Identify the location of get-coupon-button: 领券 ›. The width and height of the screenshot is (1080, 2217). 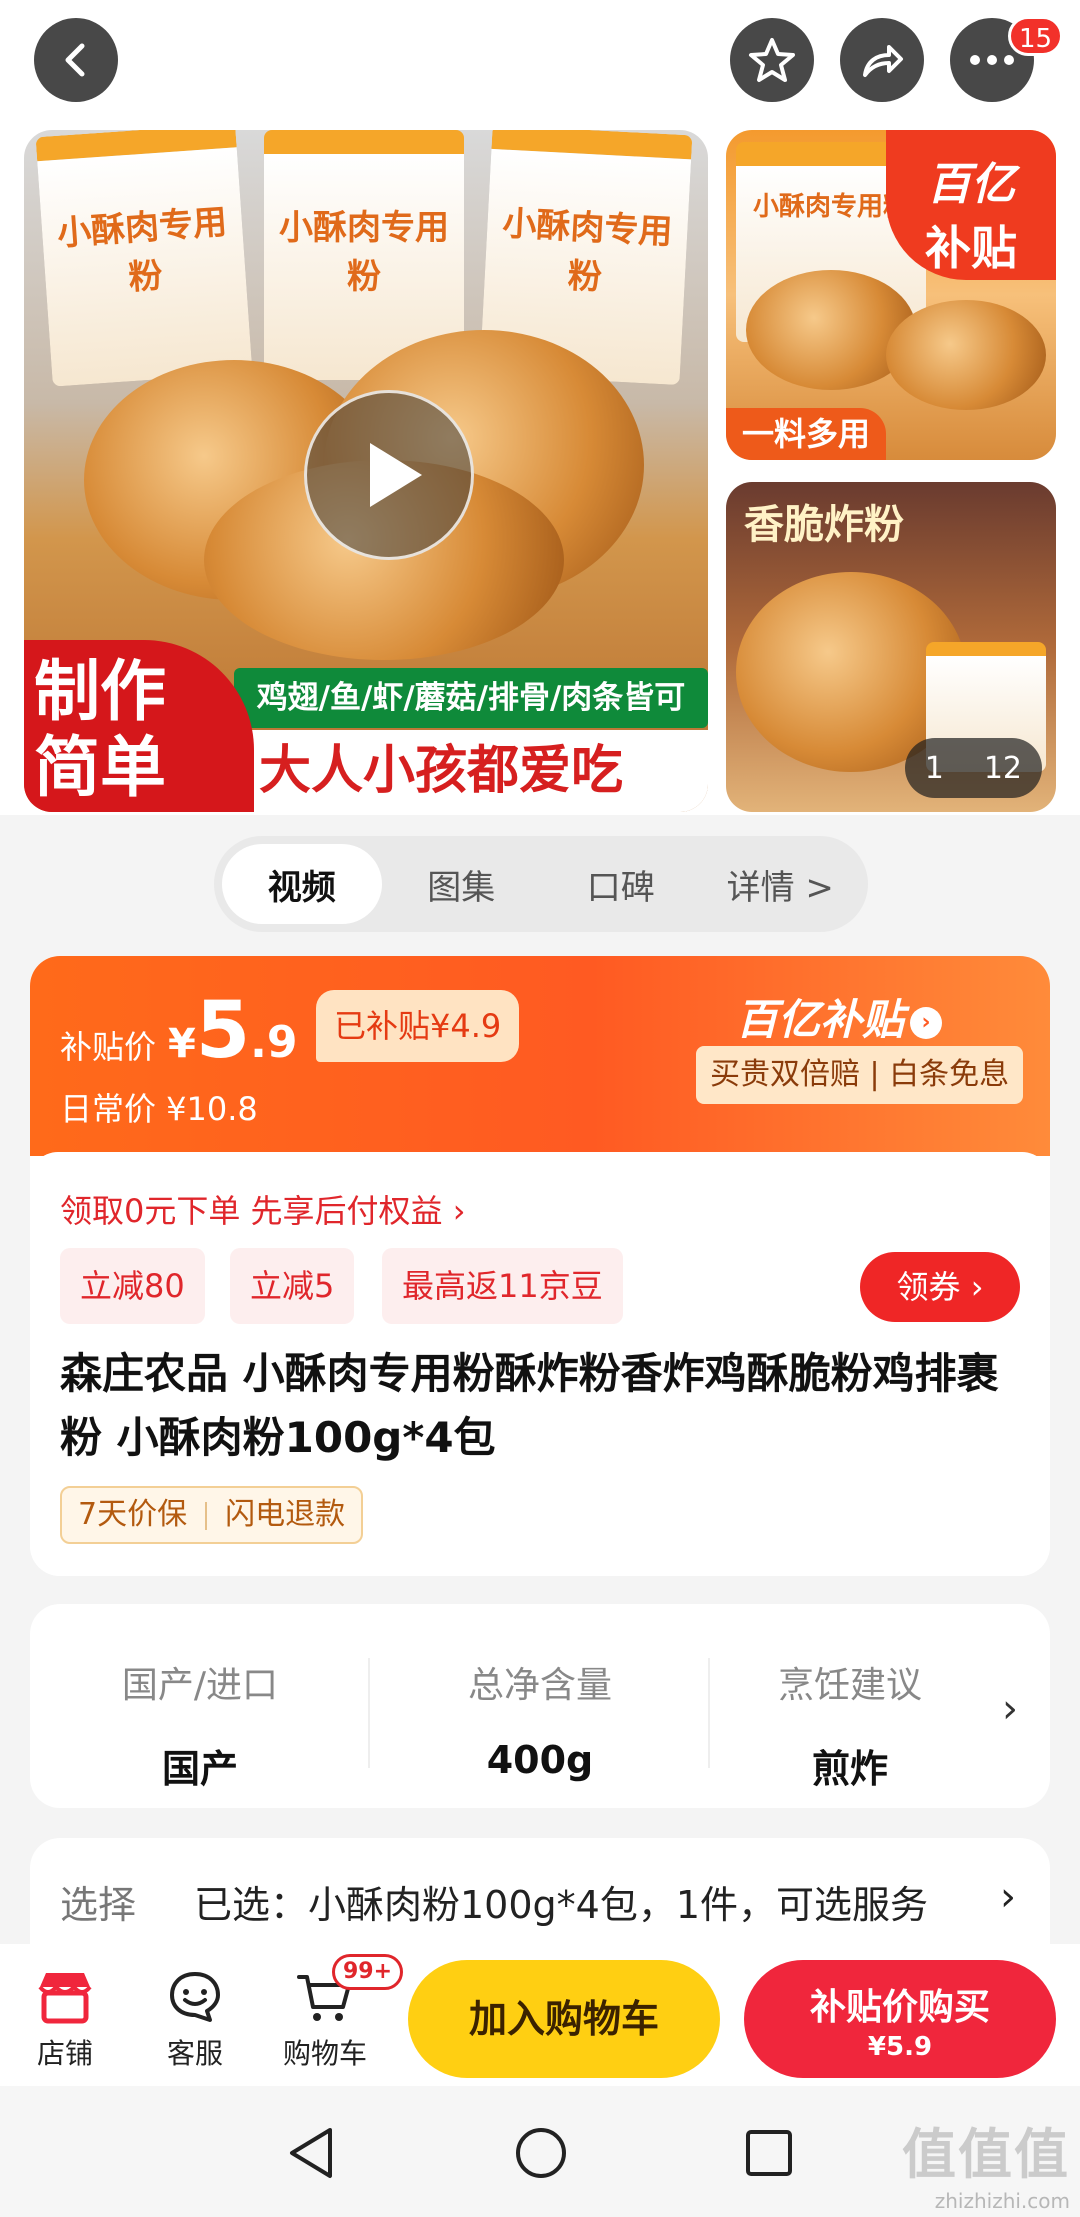
(940, 1287).